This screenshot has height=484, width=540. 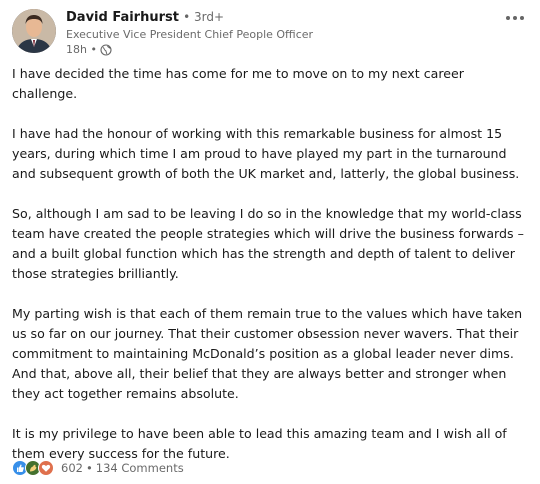 I want to click on love-icon, so click(x=46, y=468).